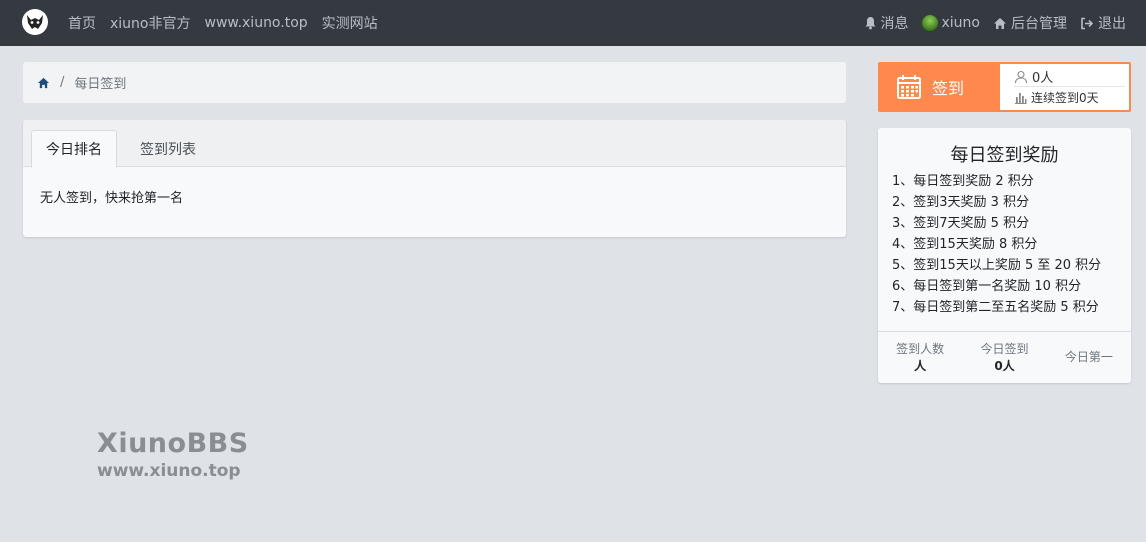 The image size is (1146, 542). I want to click on logo-icon, so click(35, 22).